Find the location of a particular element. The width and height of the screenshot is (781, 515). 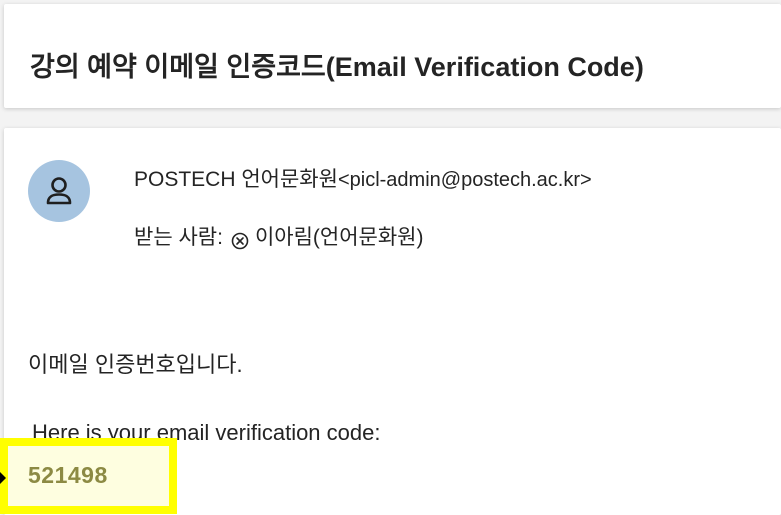

recipients-line: 받는 사람: 이아림(언어문화원) is located at coordinates (279, 238).